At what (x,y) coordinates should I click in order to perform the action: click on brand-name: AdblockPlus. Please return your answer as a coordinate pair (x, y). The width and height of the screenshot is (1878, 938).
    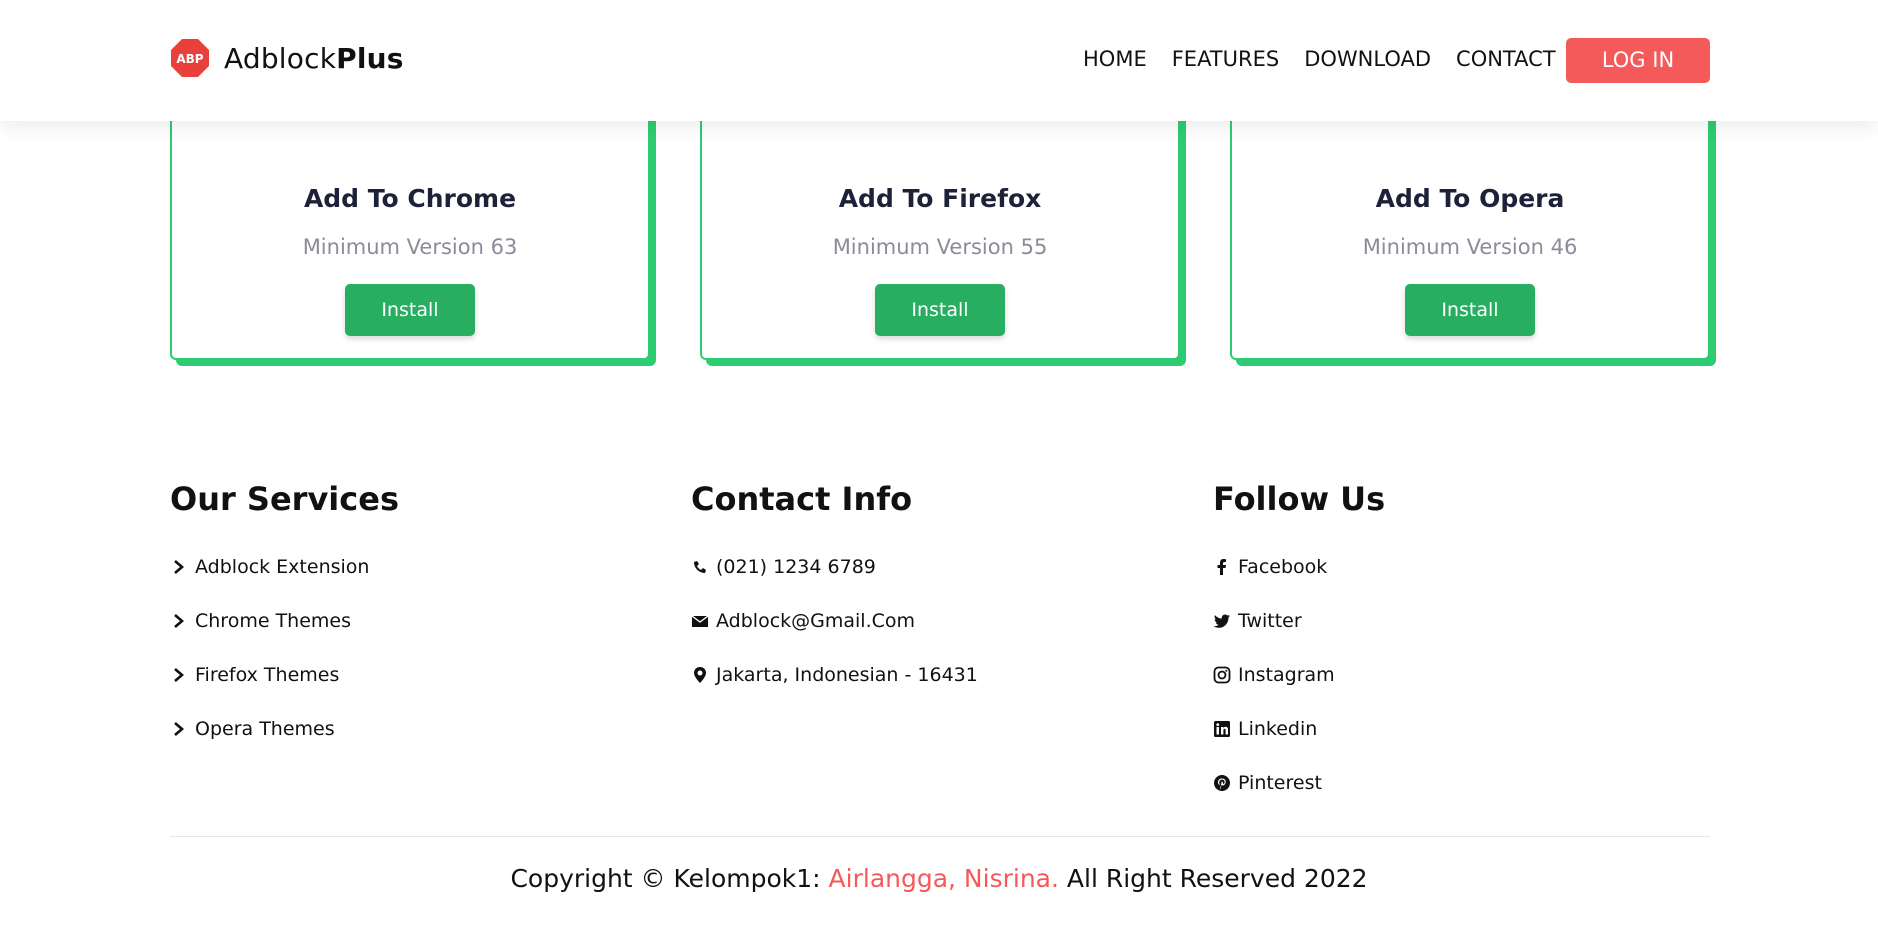
    Looking at the image, I should click on (314, 58).